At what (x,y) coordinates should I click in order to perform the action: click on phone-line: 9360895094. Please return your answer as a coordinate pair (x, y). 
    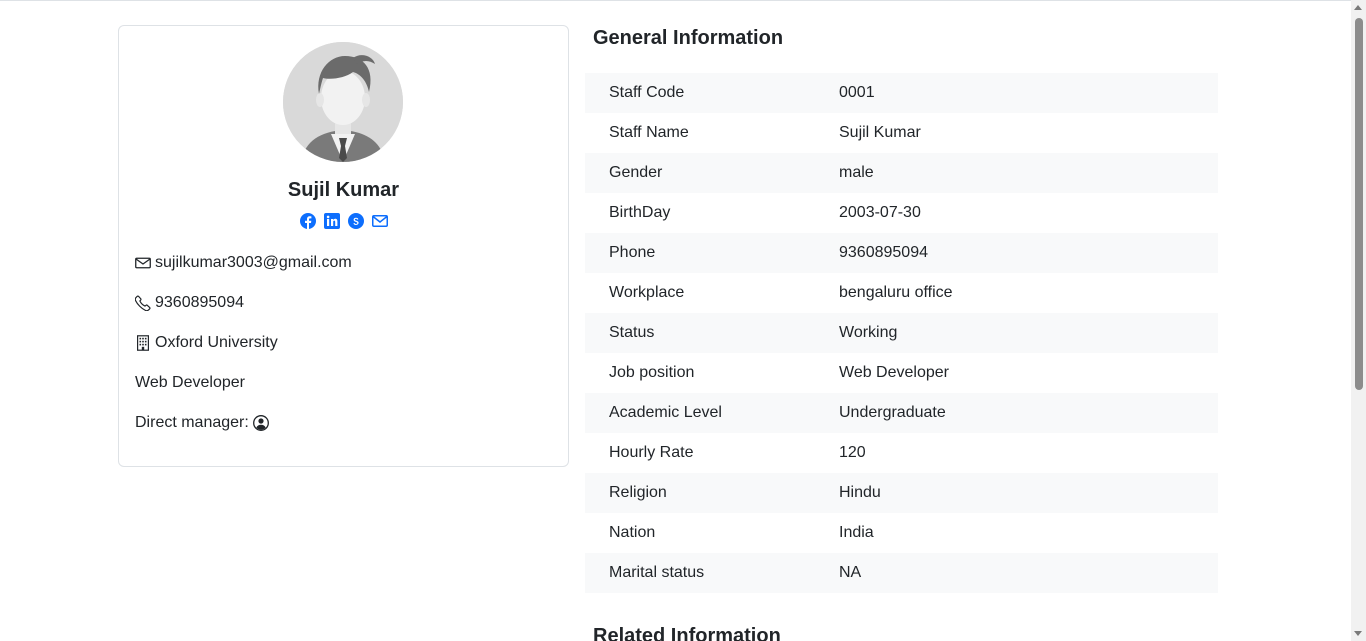
    Looking at the image, I should click on (189, 303).